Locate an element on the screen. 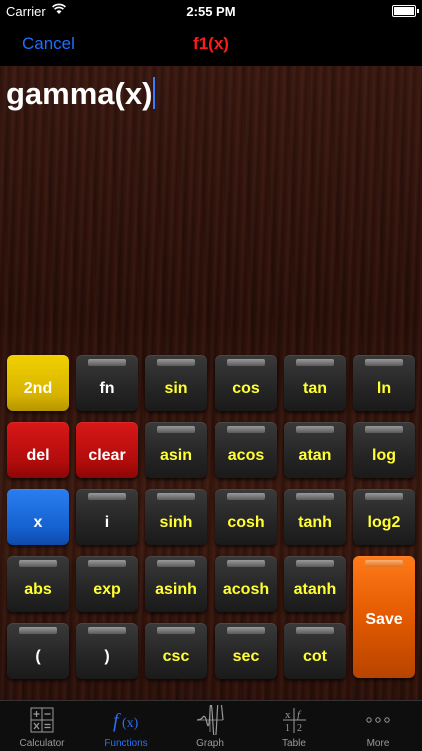  key-i: i is located at coordinates (107, 517).